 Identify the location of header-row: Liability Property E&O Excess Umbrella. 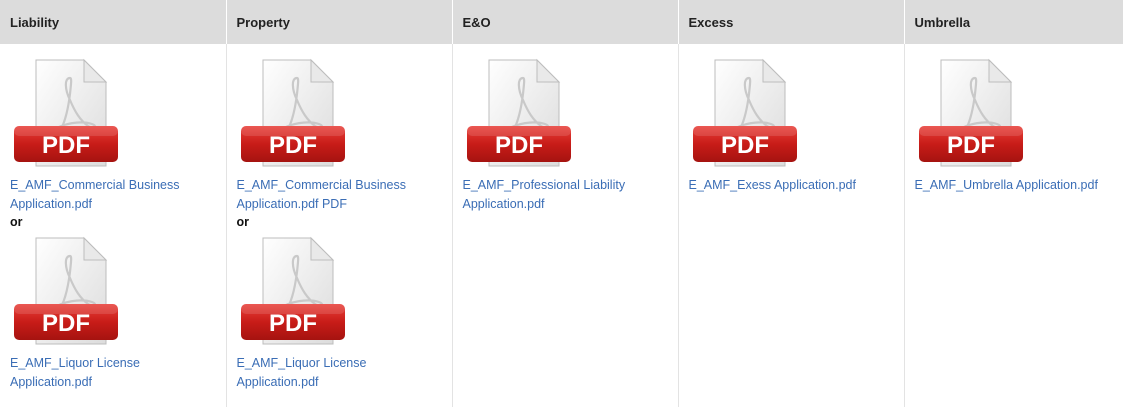
(561, 22).